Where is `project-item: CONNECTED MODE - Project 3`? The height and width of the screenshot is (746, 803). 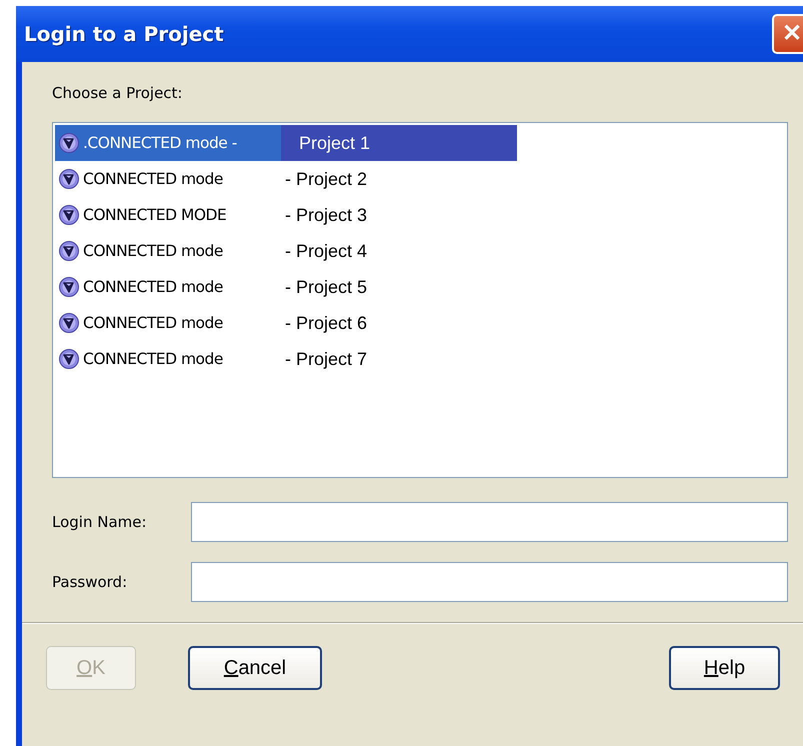
project-item: CONNECTED MODE - Project 3 is located at coordinates (420, 215).